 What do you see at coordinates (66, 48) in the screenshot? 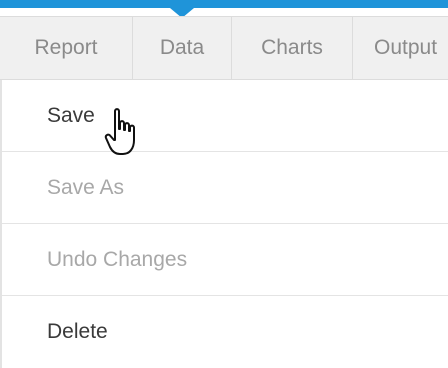
I see `tab-report: Report` at bounding box center [66, 48].